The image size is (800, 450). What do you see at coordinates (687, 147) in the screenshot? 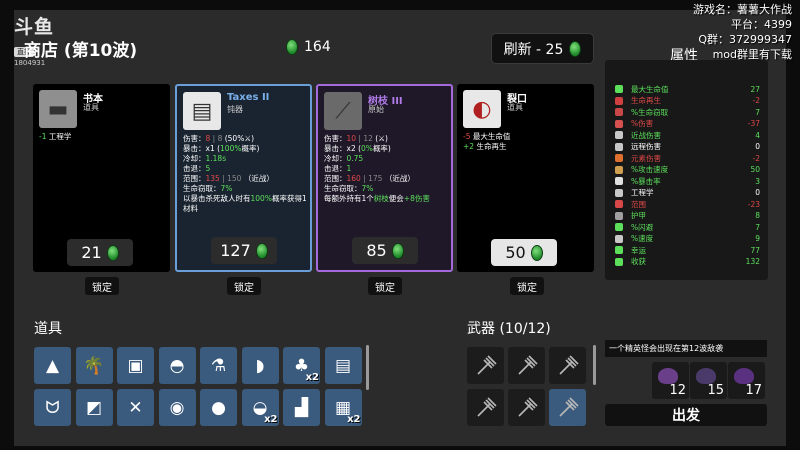
I see `attribute-row: 远程伤害 0` at bounding box center [687, 147].